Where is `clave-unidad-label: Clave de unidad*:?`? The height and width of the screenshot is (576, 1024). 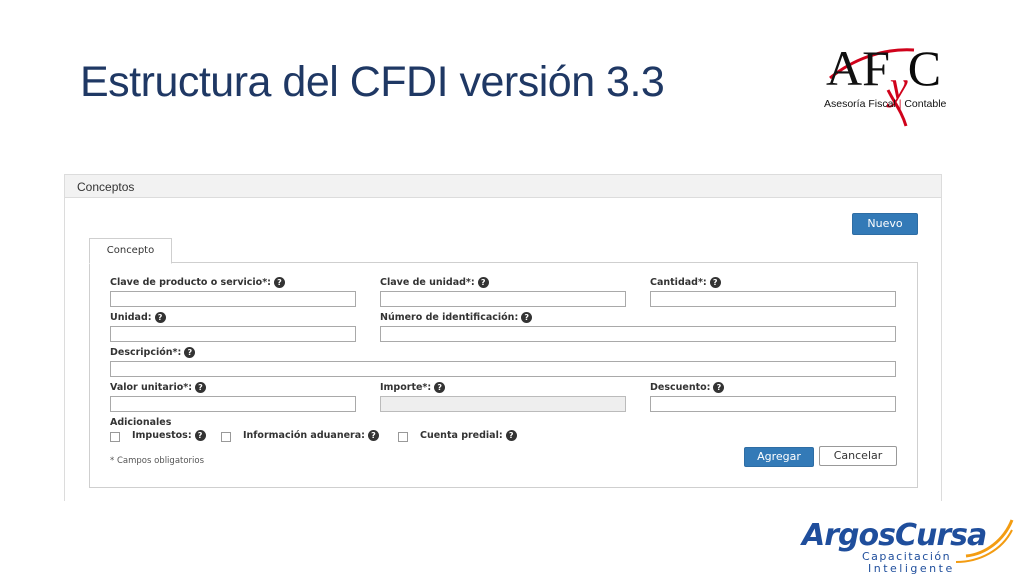 clave-unidad-label: Clave de unidad*:? is located at coordinates (434, 282).